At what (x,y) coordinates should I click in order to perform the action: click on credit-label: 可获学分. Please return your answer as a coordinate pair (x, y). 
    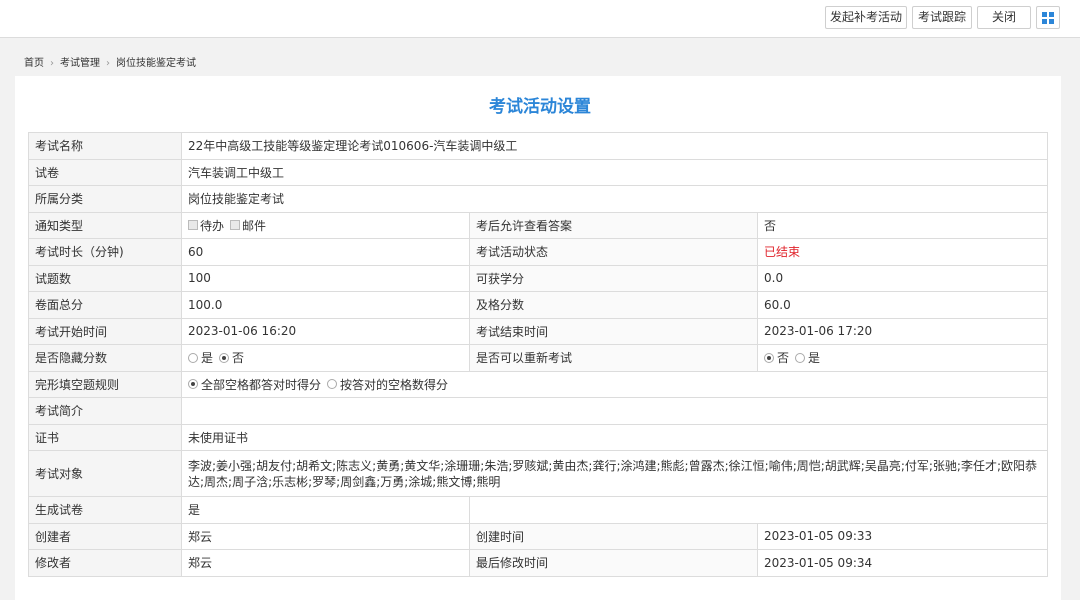
    Looking at the image, I should click on (613, 278).